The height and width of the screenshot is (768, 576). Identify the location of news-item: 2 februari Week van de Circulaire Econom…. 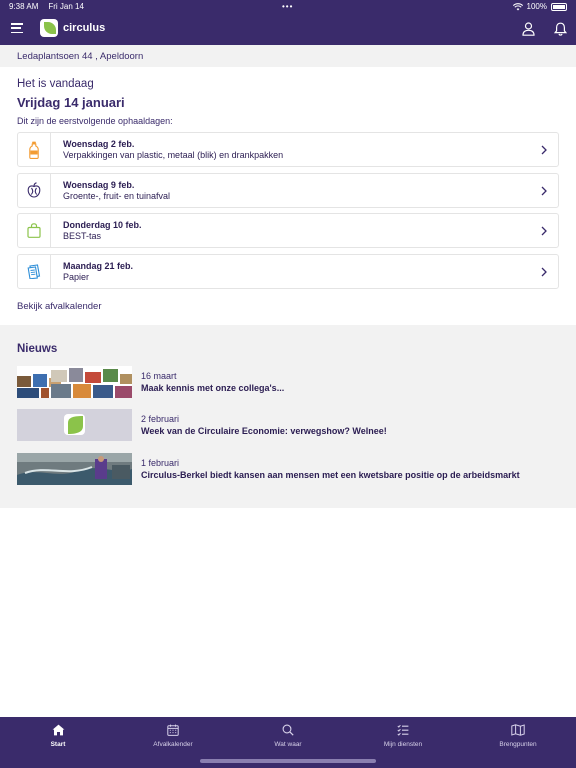
(287, 425).